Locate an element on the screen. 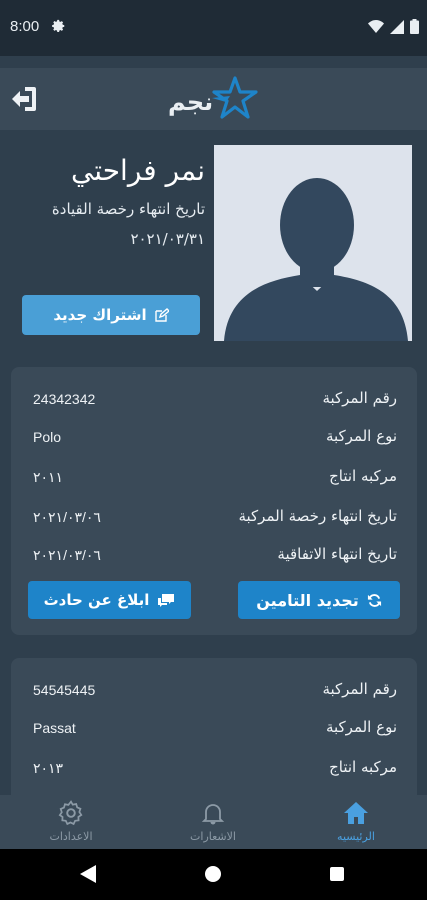 The width and height of the screenshot is (427, 900). bottom-nav: الرئيسيه الاشعارات الاعدادات is located at coordinates (213, 822).